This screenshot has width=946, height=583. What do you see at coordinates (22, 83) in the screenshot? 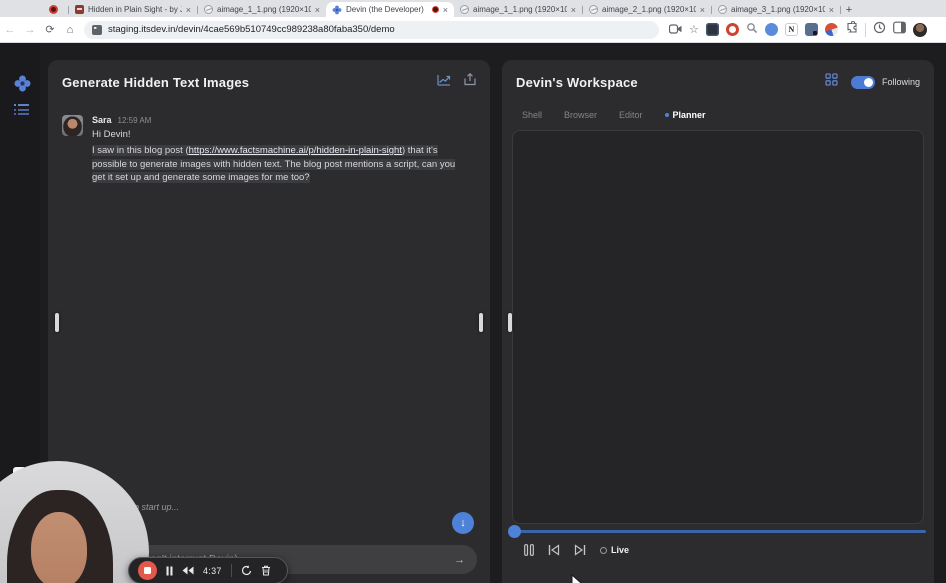
I see `devin-logo-icon` at bounding box center [22, 83].